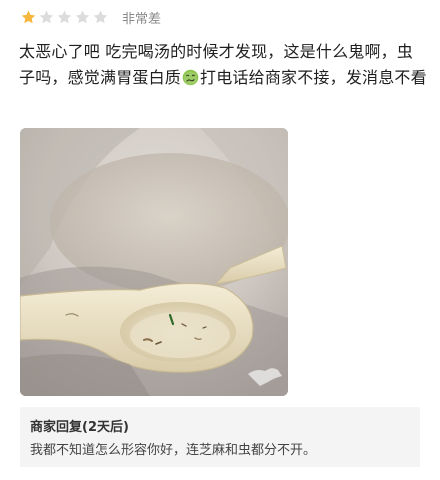  I want to click on rating-row: 非常差, so click(90, 17).